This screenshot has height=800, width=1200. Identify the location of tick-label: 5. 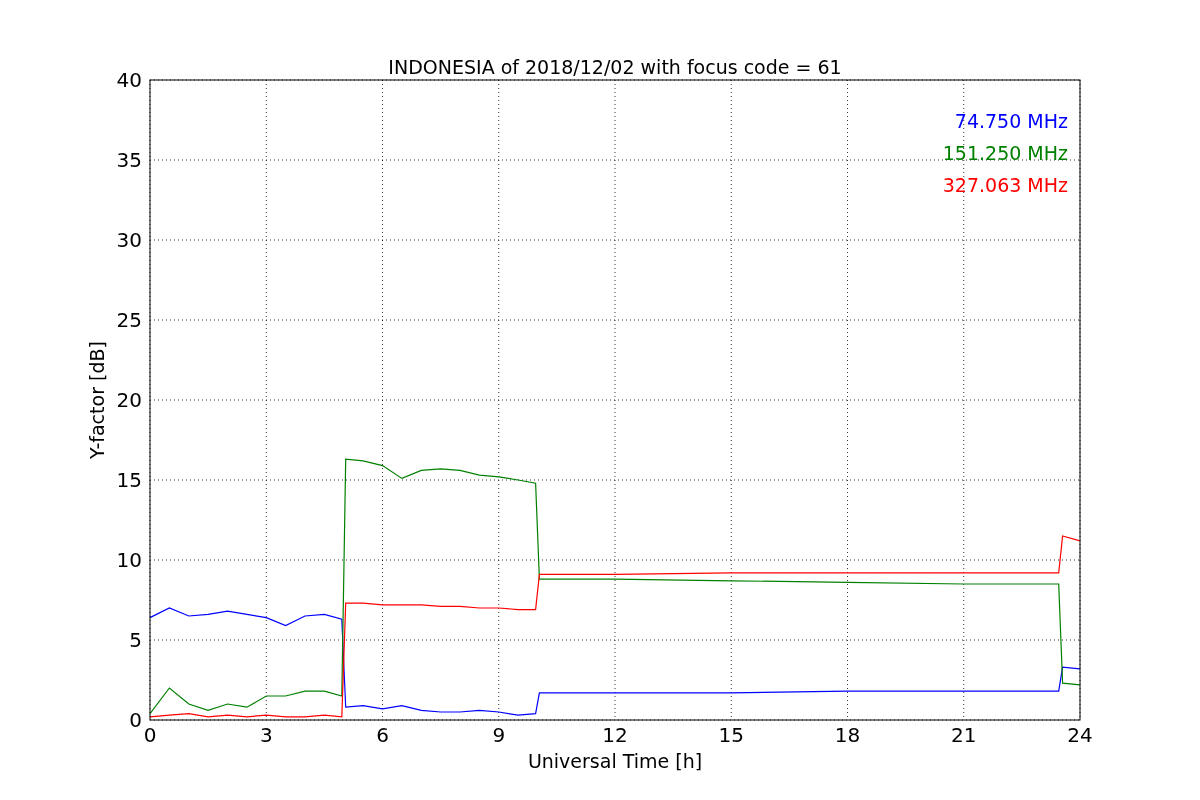
(135, 640).